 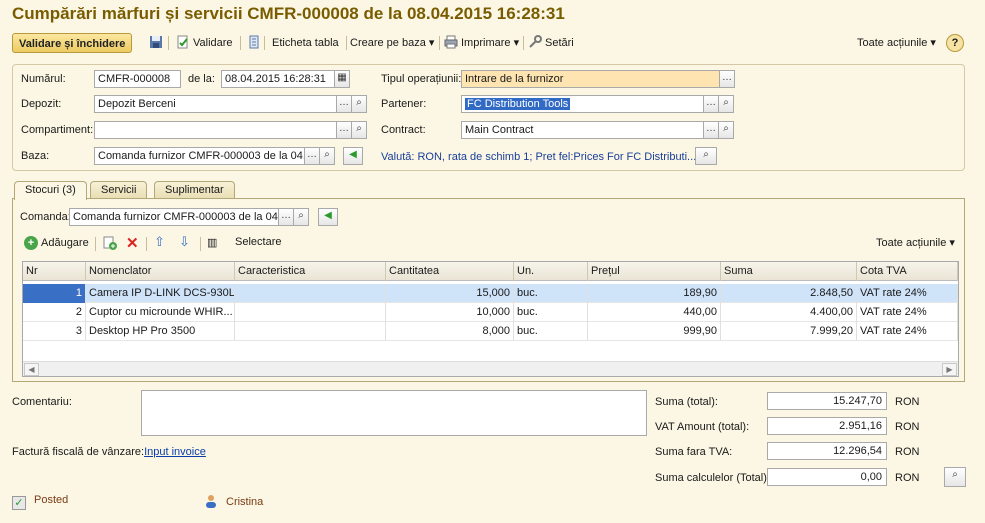 I want to click on cell-item: Desktop HP Pro 3500, so click(x=160, y=331).